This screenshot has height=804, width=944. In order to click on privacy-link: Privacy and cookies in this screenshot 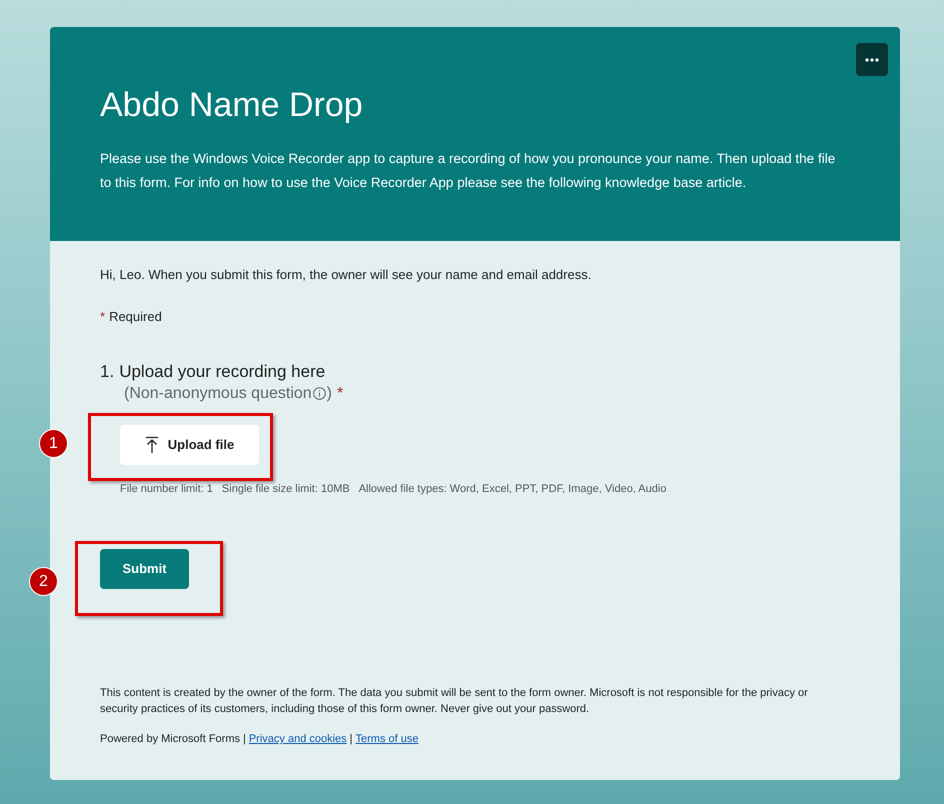, I will do `click(297, 739)`.